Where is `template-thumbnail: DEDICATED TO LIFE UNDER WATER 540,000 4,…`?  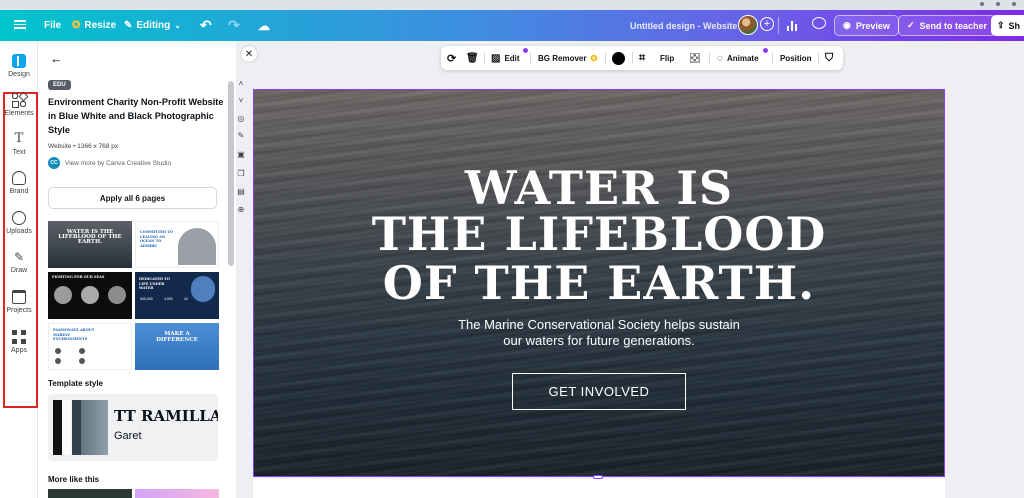
template-thumbnail: DEDICATED TO LIFE UNDER WATER 540,000 4,… is located at coordinates (177, 295).